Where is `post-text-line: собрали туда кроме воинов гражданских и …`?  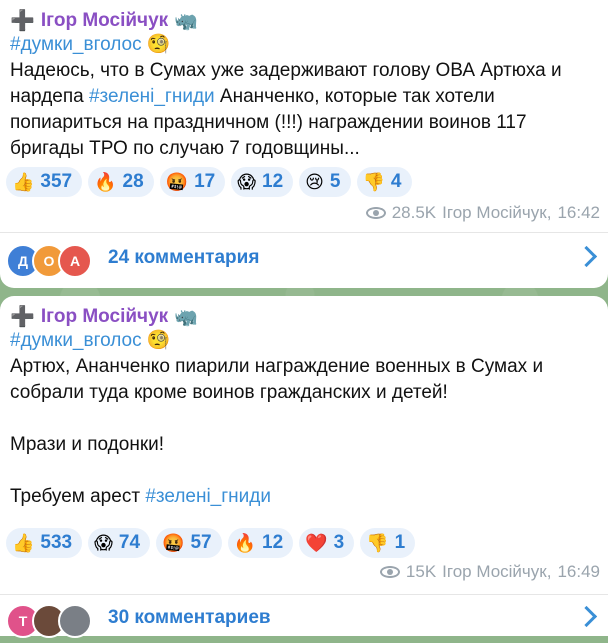 post-text-line: собрали туда кроме воинов гражданских и … is located at coordinates (229, 393).